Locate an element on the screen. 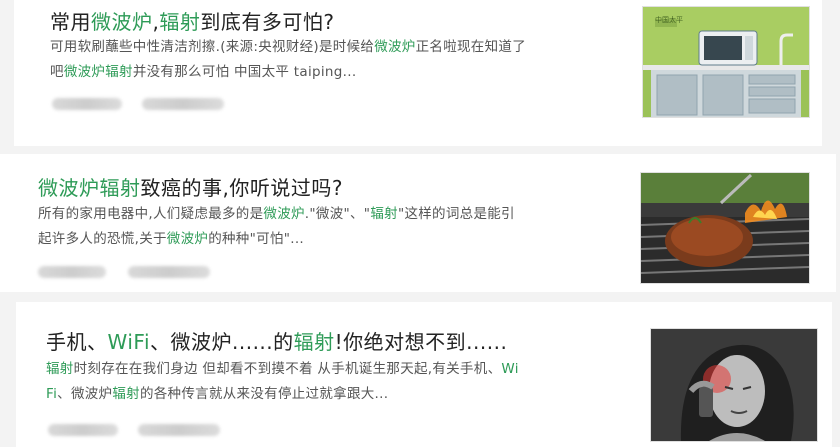  article-thumbnail-1: 中国太平 is located at coordinates (726, 62).